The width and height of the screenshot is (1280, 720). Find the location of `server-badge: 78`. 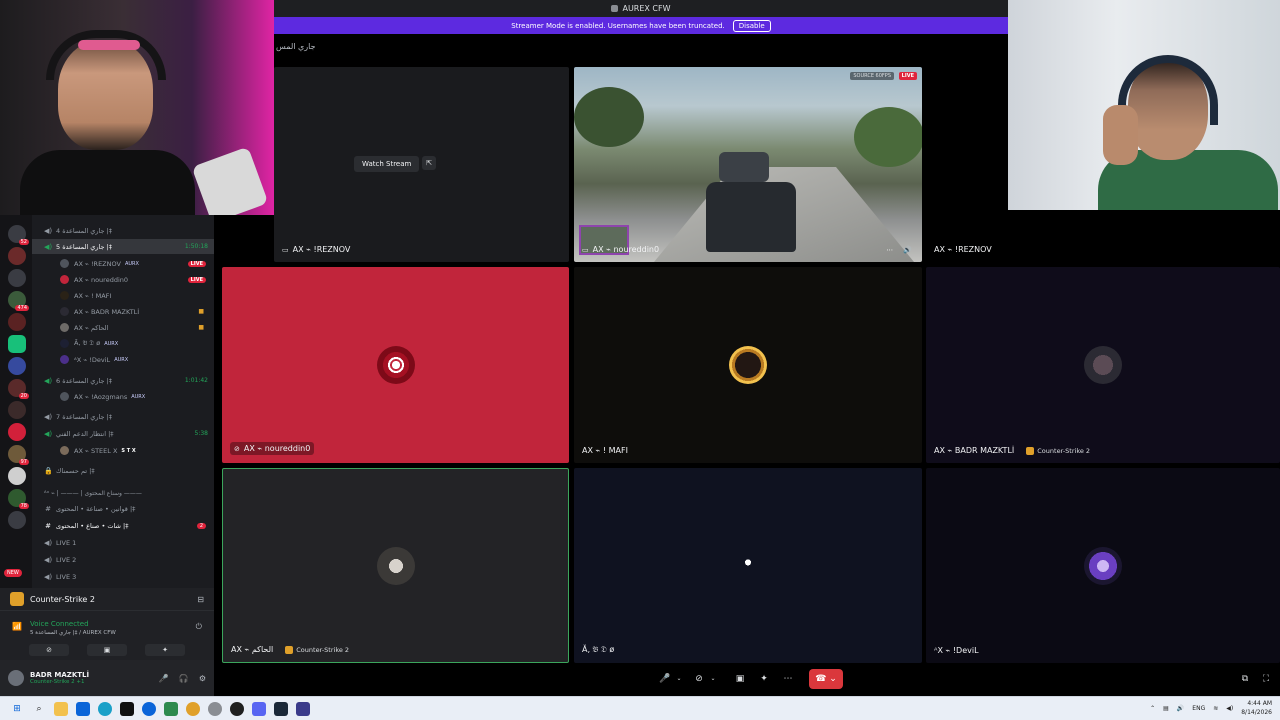

server-badge: 78 is located at coordinates (23, 506).